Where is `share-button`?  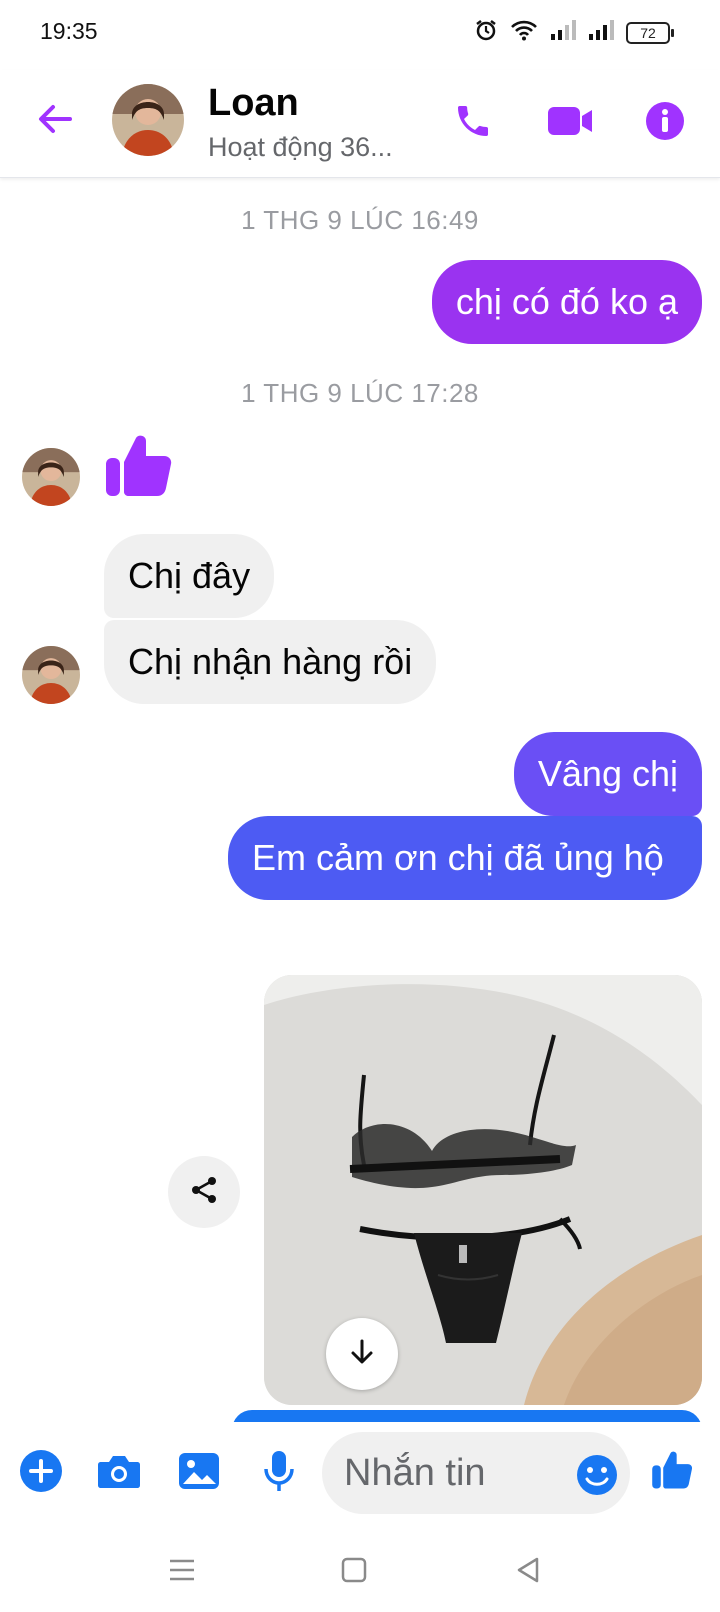 share-button is located at coordinates (204, 1192).